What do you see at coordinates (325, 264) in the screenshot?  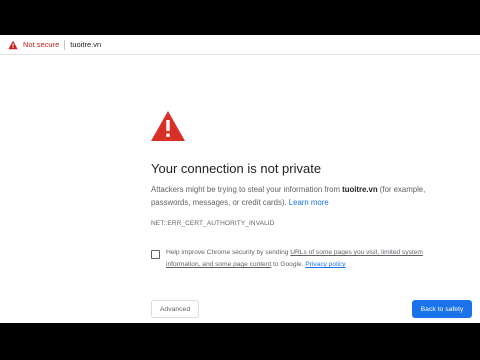 I see `privacy-policy-link: Privacy policy` at bounding box center [325, 264].